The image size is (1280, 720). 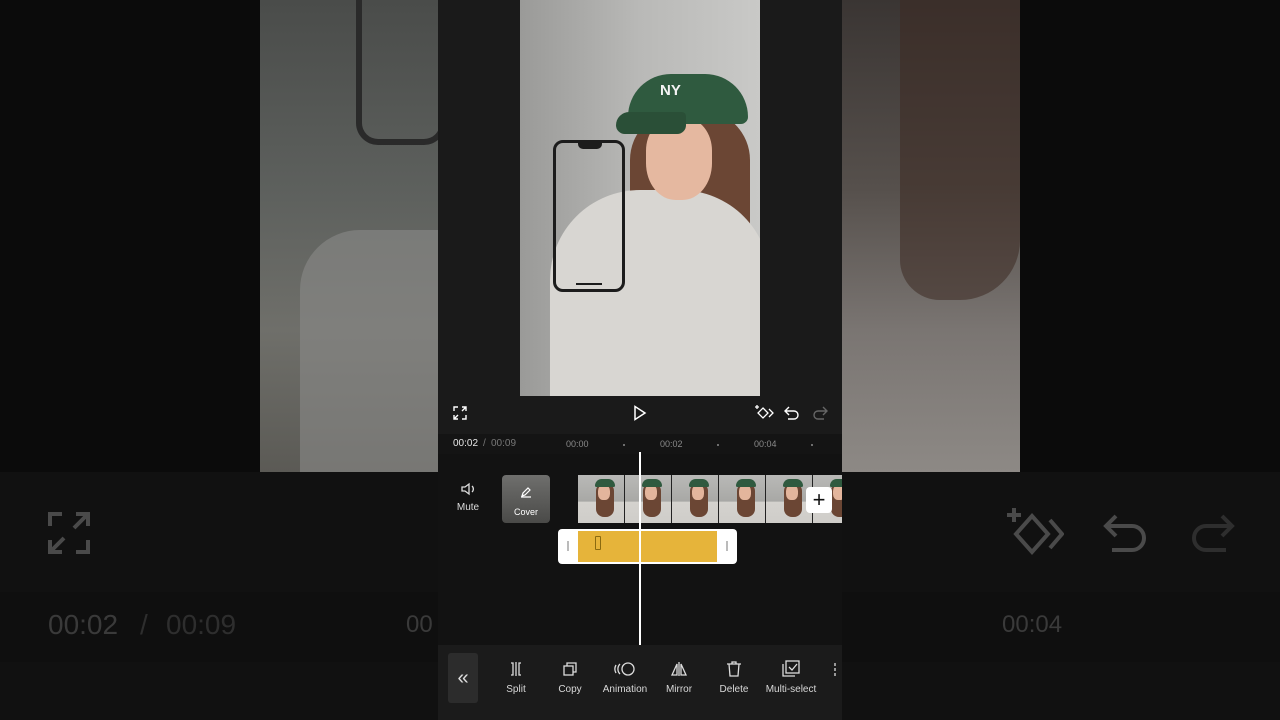 What do you see at coordinates (647, 546) in the screenshot?
I see `overlay-track-clip` at bounding box center [647, 546].